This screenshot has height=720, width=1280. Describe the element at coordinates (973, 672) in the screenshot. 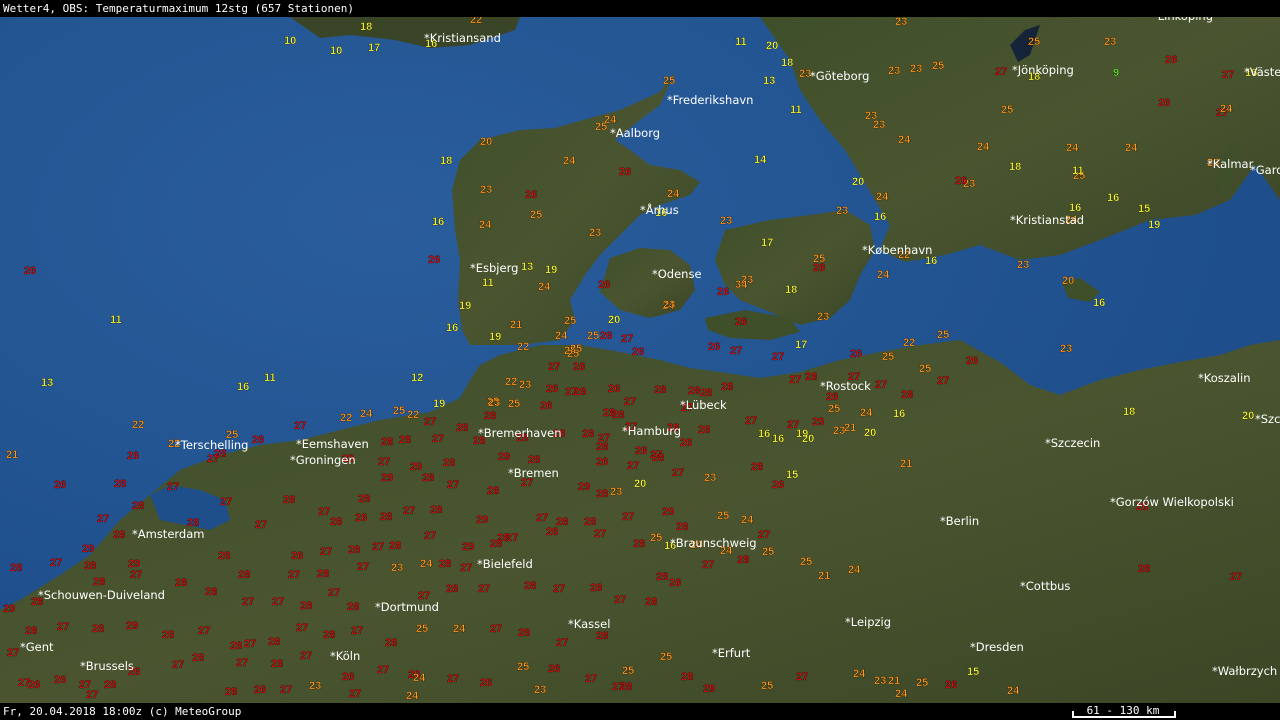

I see `station-temperature: 15` at that location.